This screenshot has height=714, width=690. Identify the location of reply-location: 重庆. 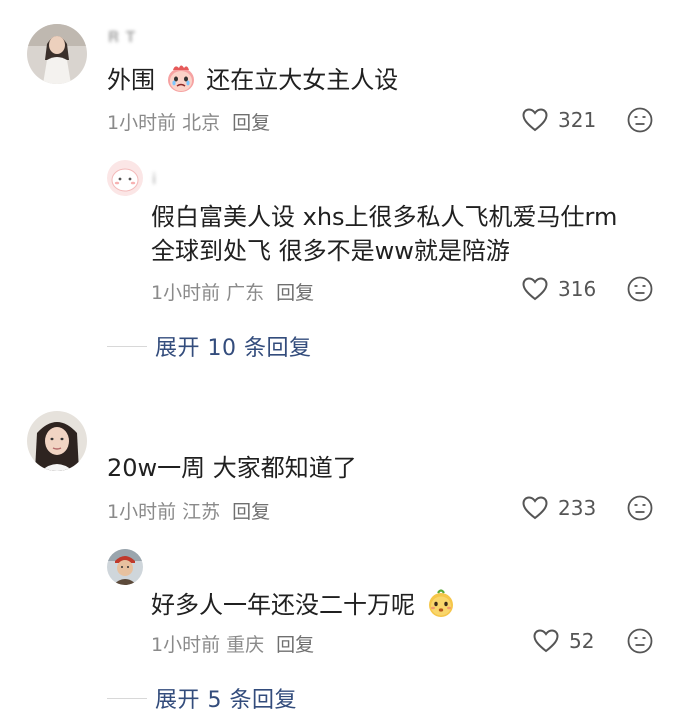
(245, 645).